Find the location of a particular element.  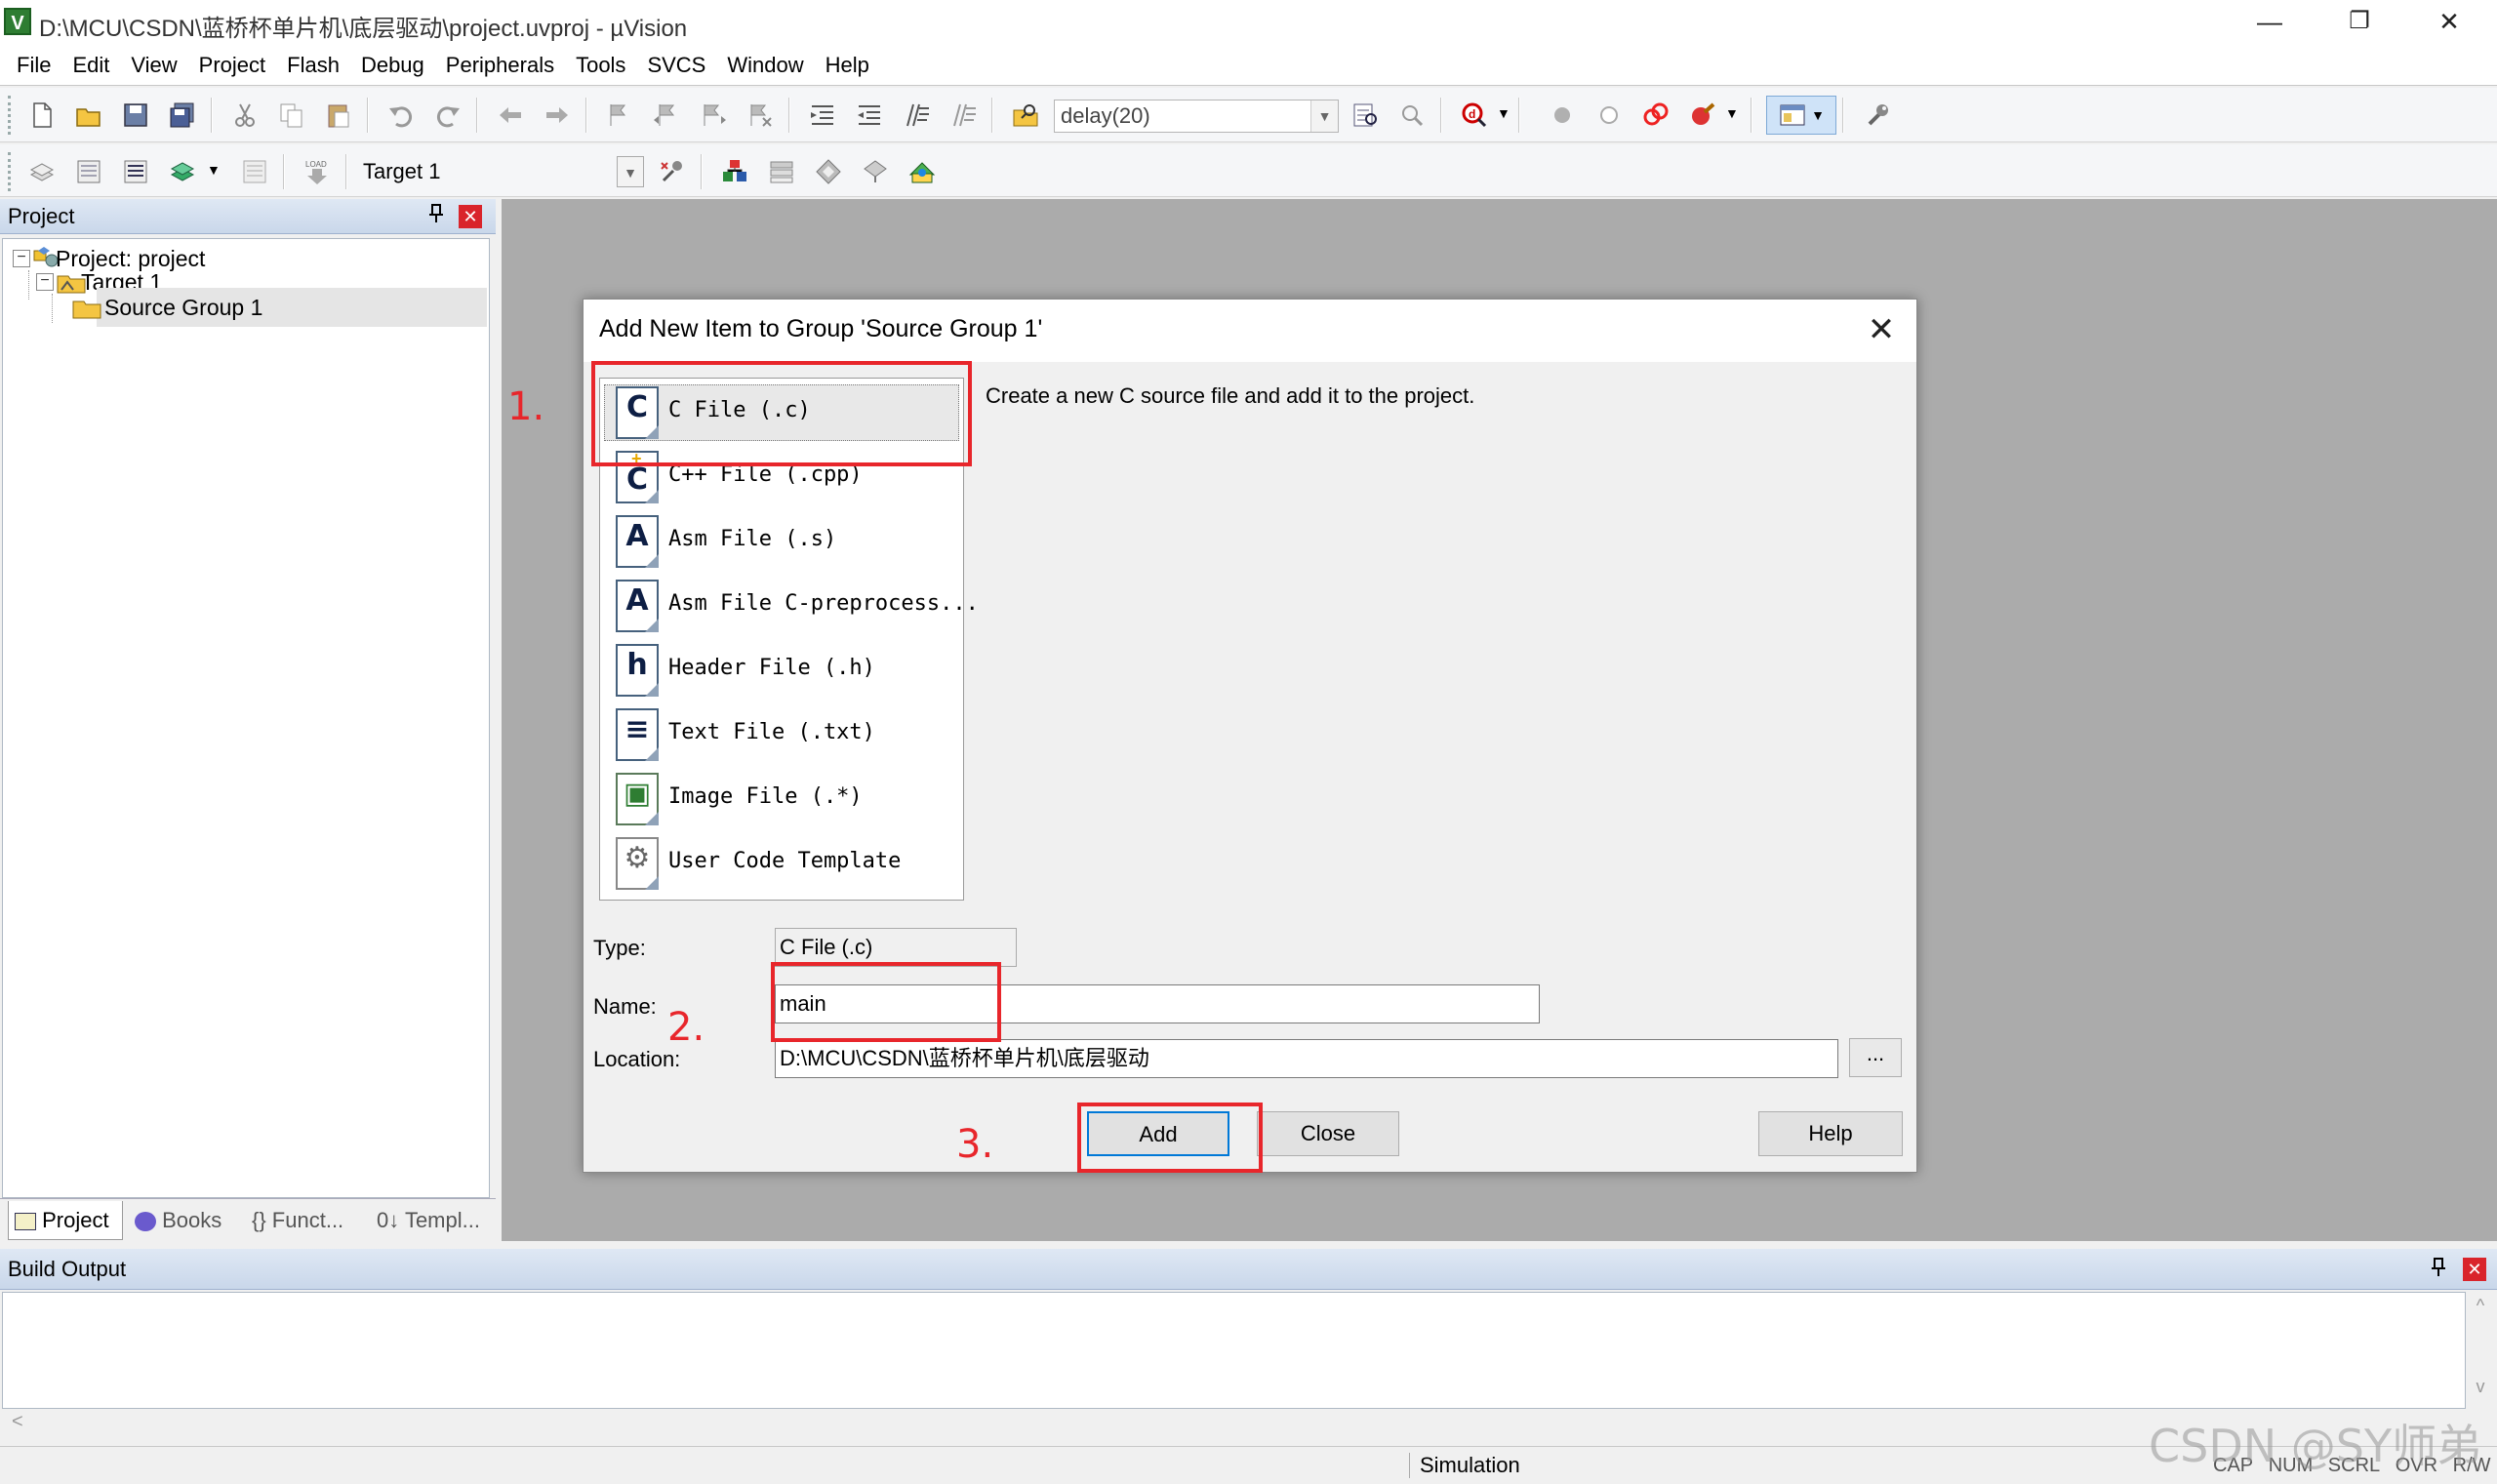

nav-back-icon is located at coordinates (510, 115).